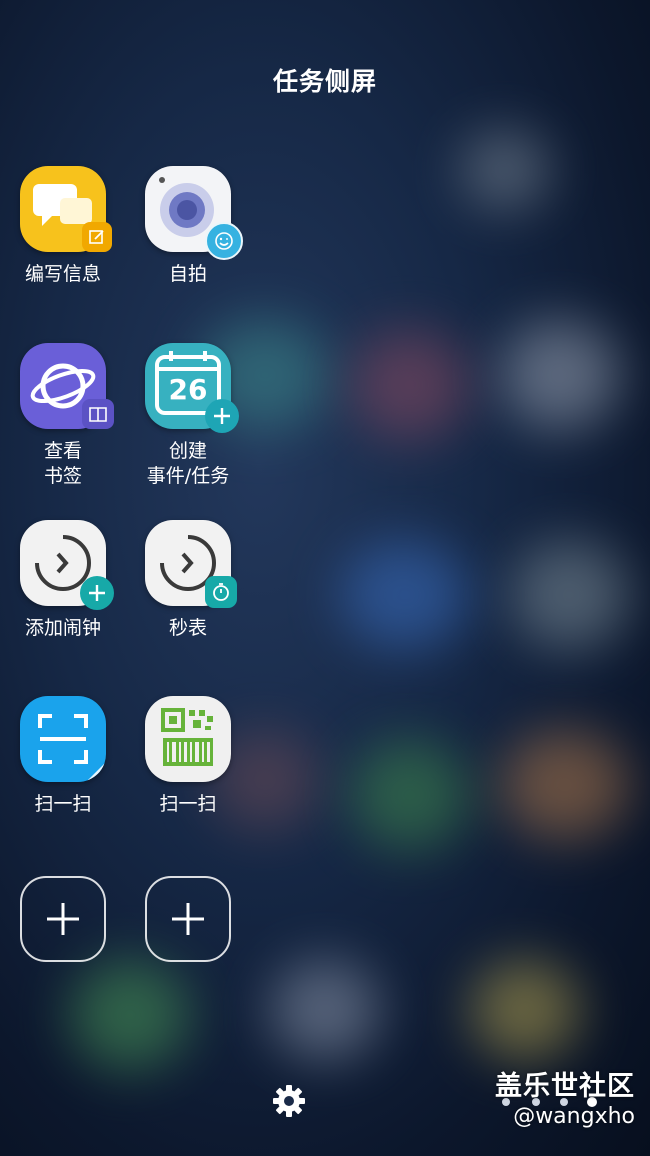  What do you see at coordinates (188, 804) in the screenshot?
I see `task-label: 扫一扫` at bounding box center [188, 804].